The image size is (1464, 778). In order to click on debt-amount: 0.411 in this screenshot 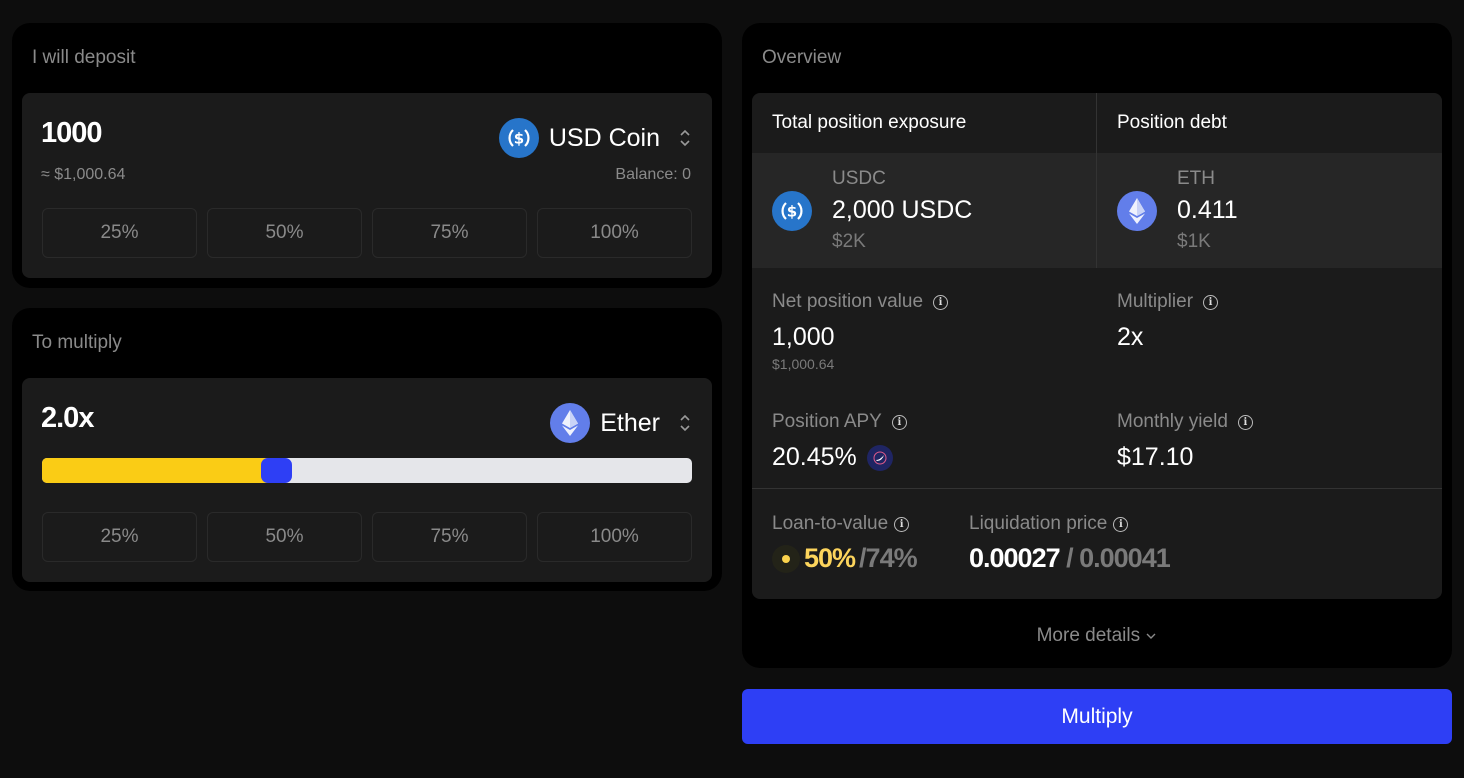, I will do `click(1207, 209)`.